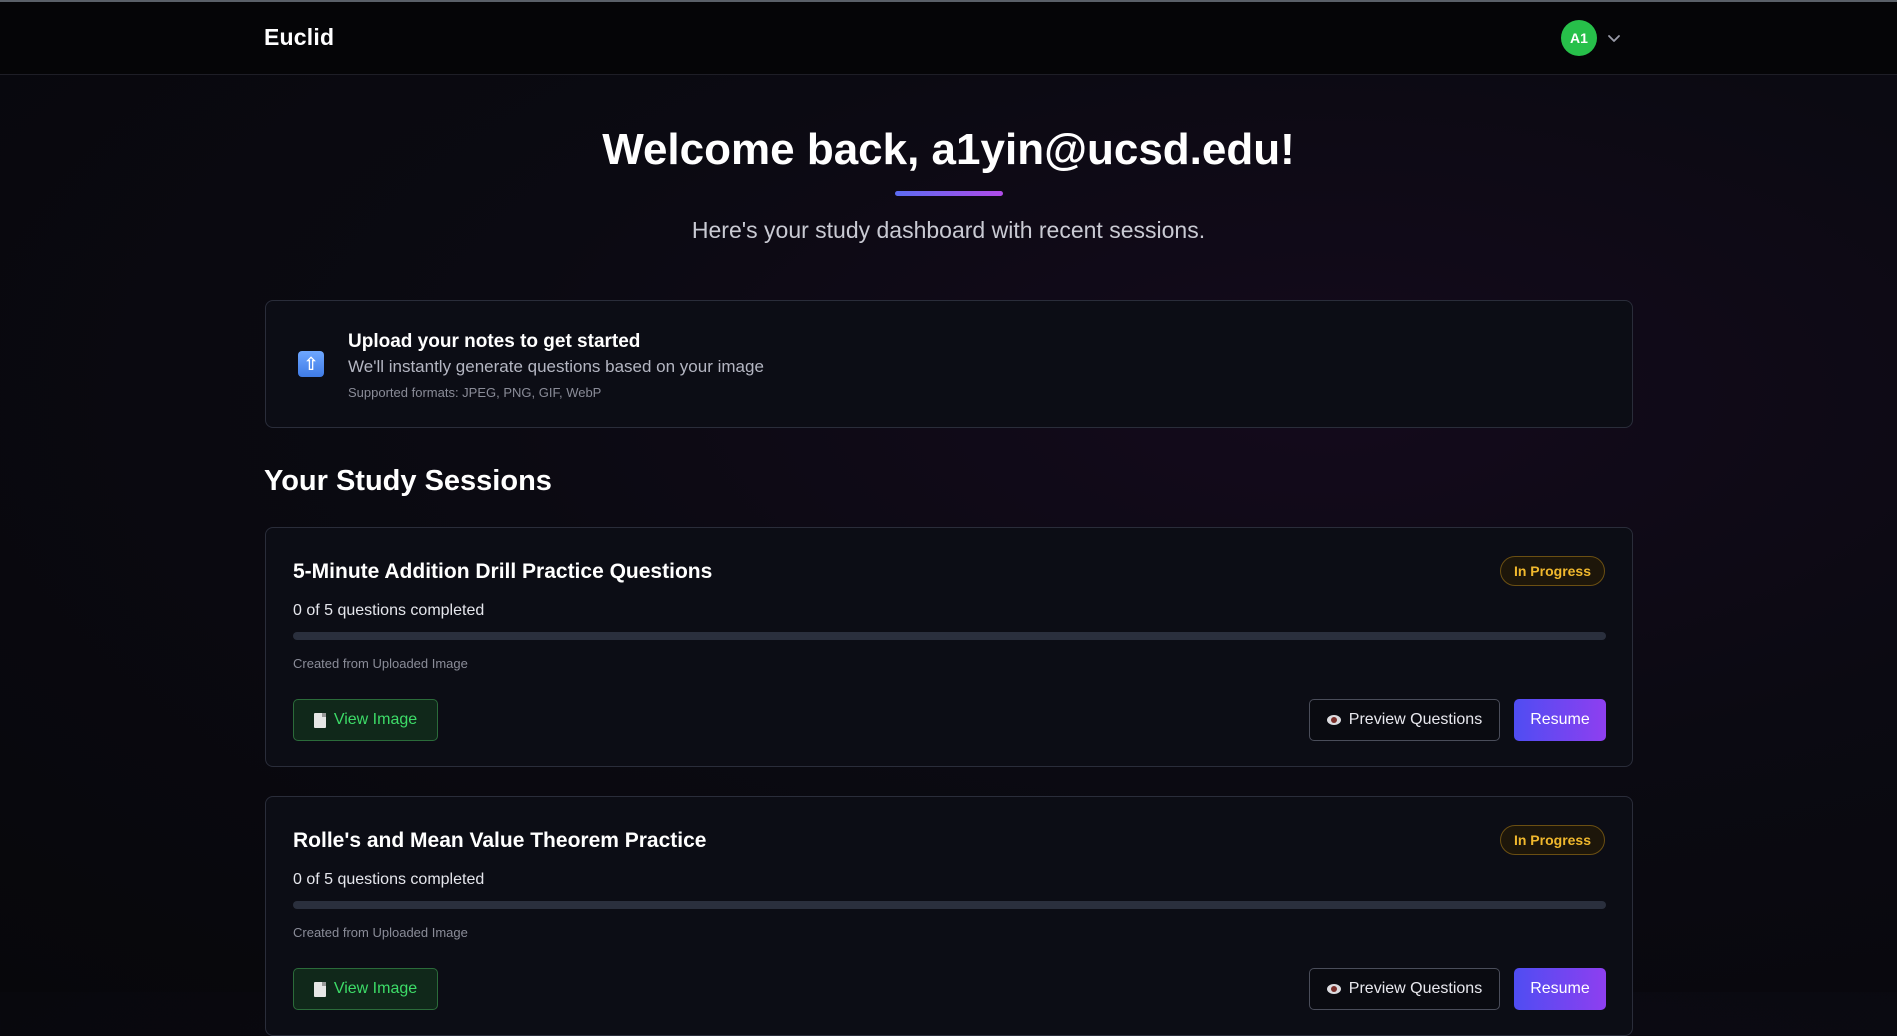 This screenshot has height=1036, width=1897. I want to click on page-title: Welcome back, a1yin@ucsd.edu!, so click(948, 149).